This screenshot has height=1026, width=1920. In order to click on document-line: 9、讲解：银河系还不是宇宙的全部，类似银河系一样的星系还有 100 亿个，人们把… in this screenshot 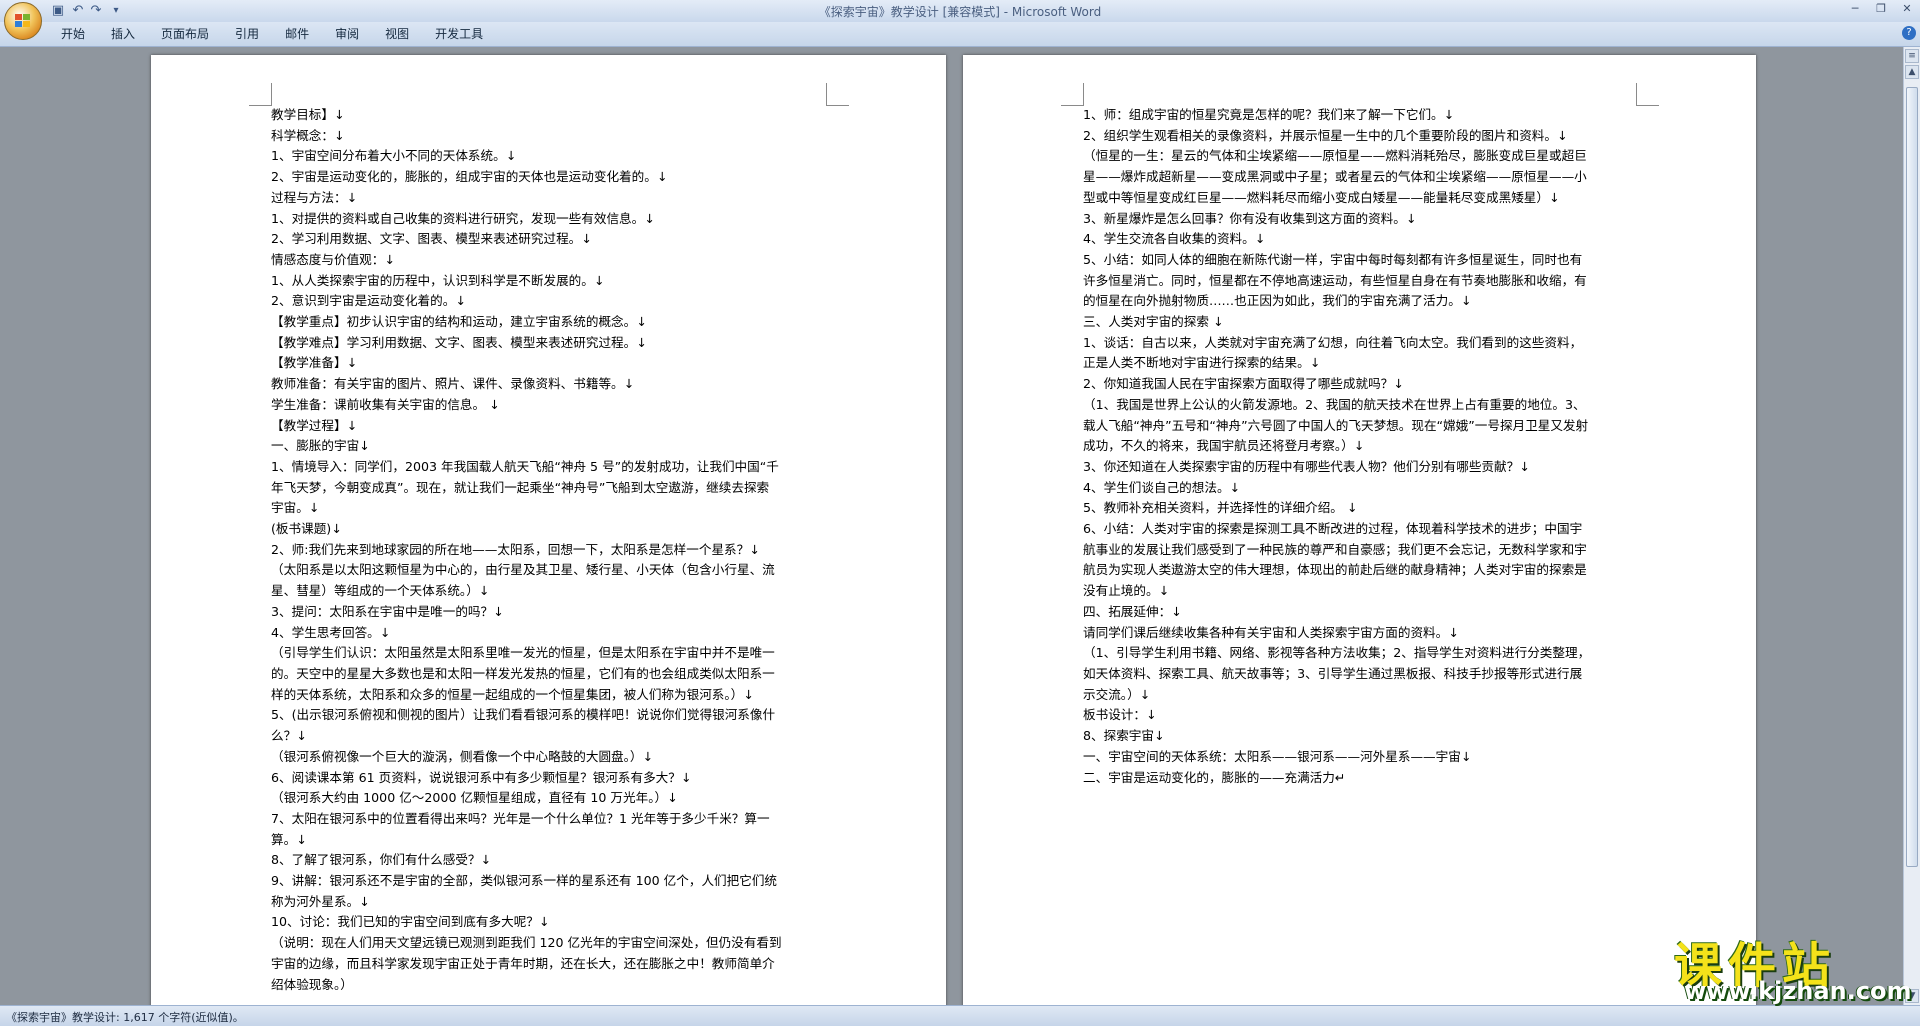, I will do `click(524, 881)`.